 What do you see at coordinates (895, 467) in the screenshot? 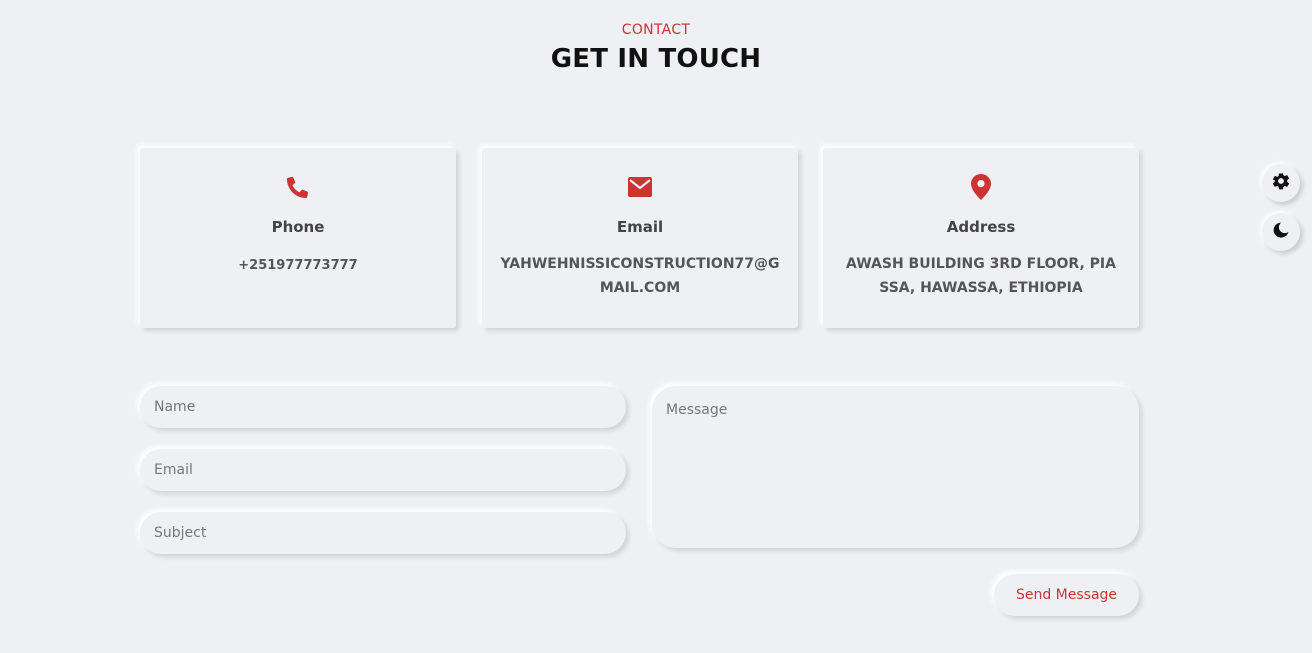
I see `message-textarea` at bounding box center [895, 467].